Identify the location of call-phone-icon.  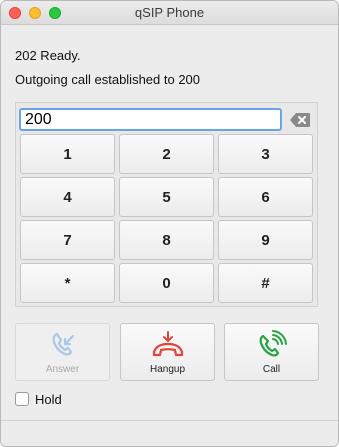
(273, 343).